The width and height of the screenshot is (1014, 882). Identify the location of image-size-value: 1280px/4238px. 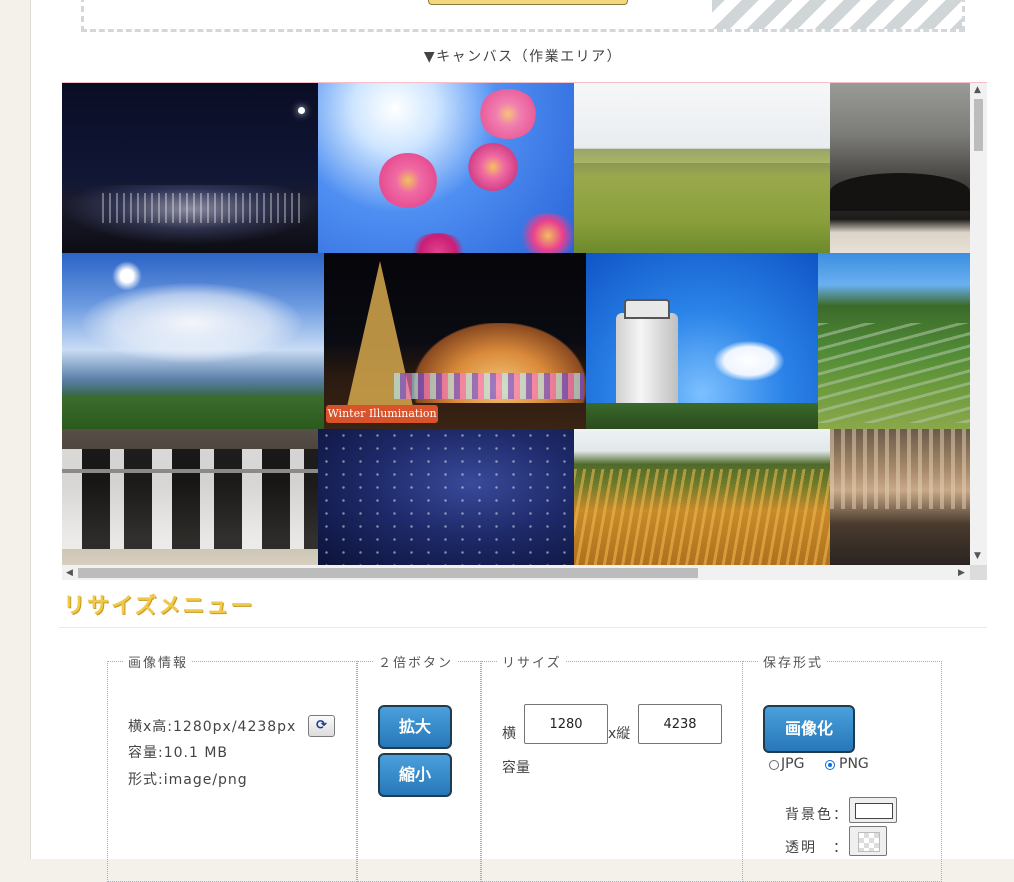
(235, 727).